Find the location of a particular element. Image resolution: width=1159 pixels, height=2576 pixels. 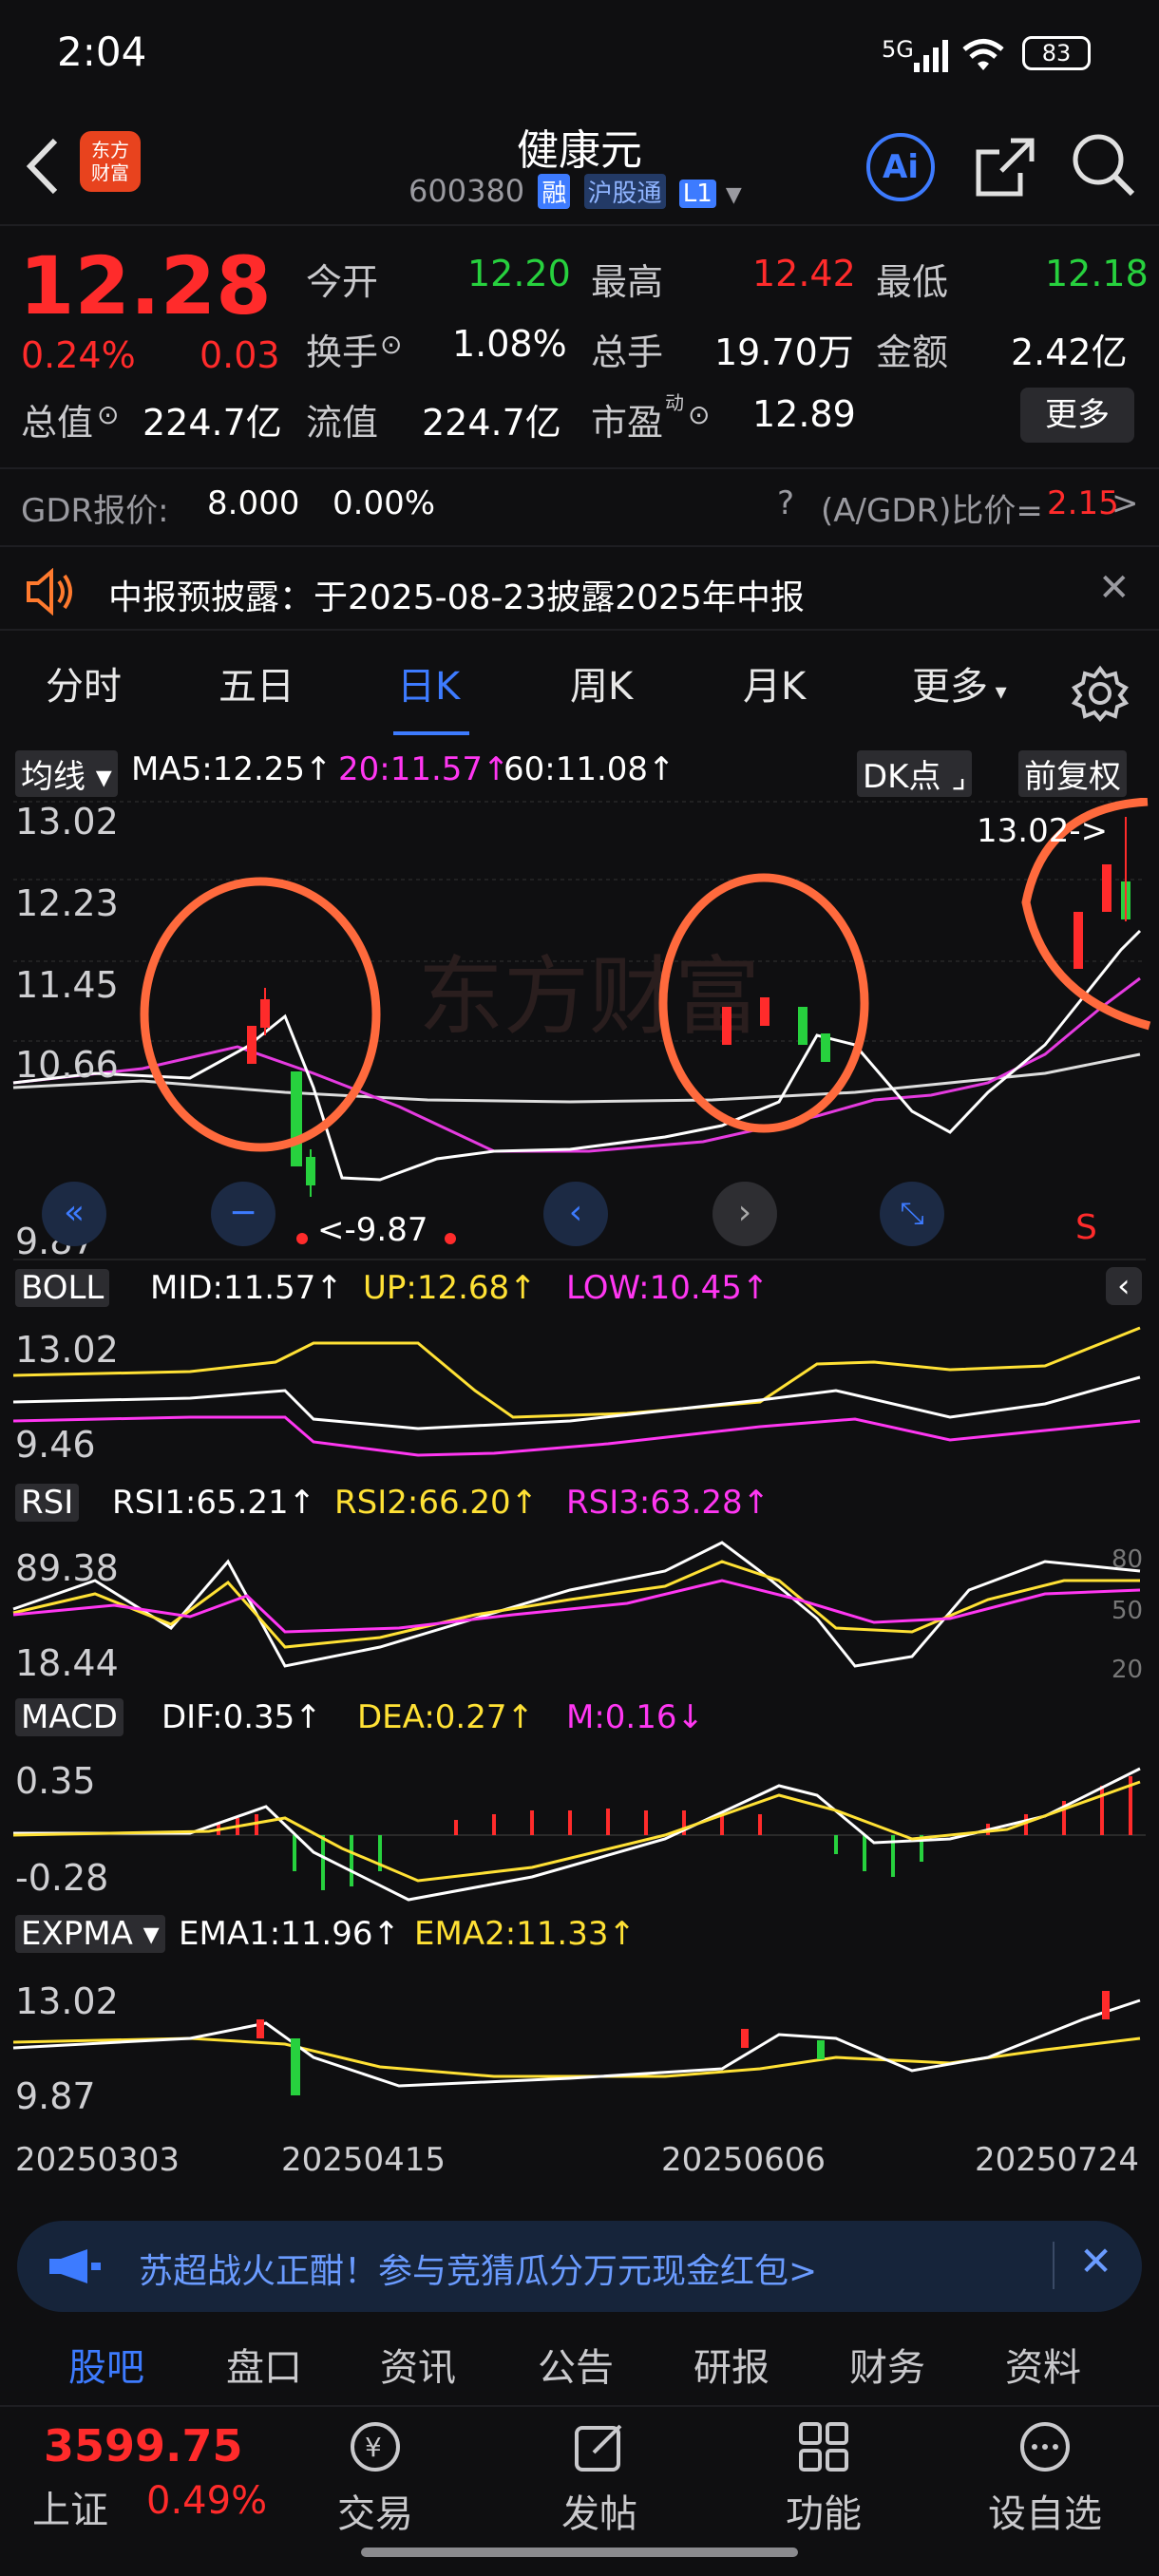

boll-selector: BOLL is located at coordinates (62, 1288).